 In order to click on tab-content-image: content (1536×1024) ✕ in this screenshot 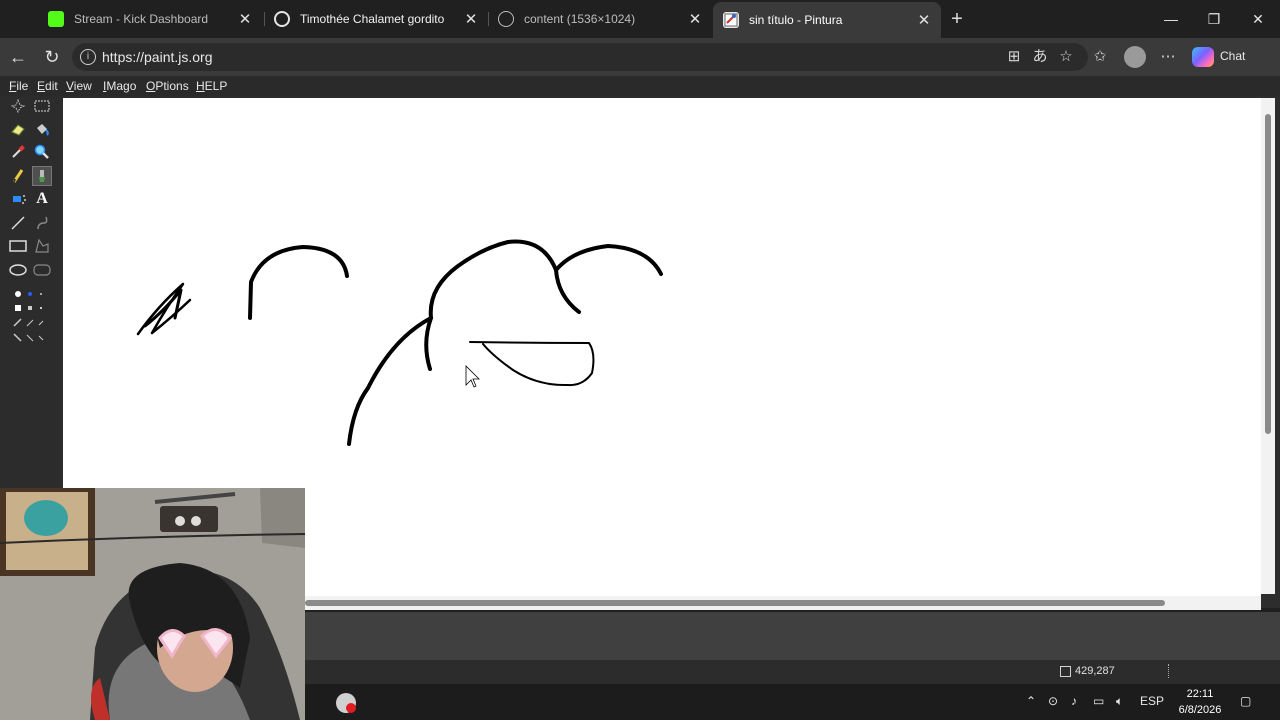, I will do `click(600, 19)`.